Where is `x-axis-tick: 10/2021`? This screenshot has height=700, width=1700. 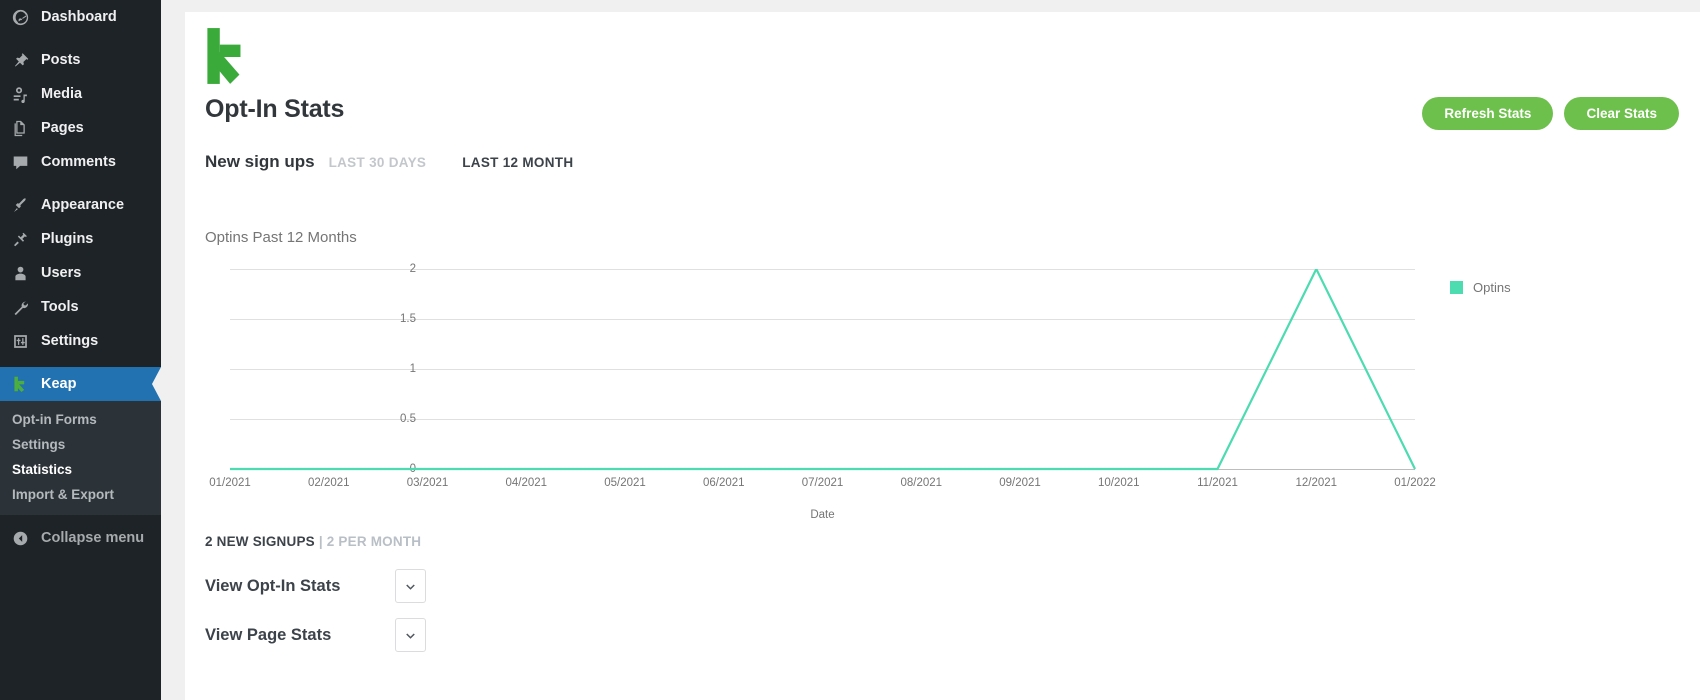
x-axis-tick: 10/2021 is located at coordinates (1118, 483).